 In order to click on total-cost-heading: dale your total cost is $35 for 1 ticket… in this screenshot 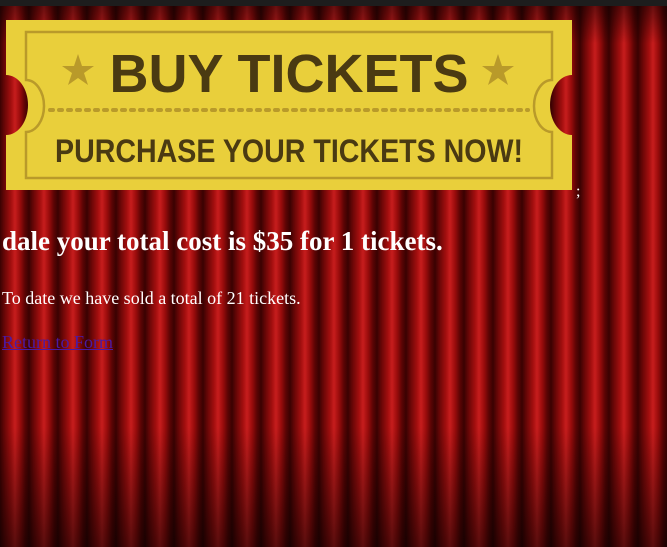, I will do `click(222, 241)`.